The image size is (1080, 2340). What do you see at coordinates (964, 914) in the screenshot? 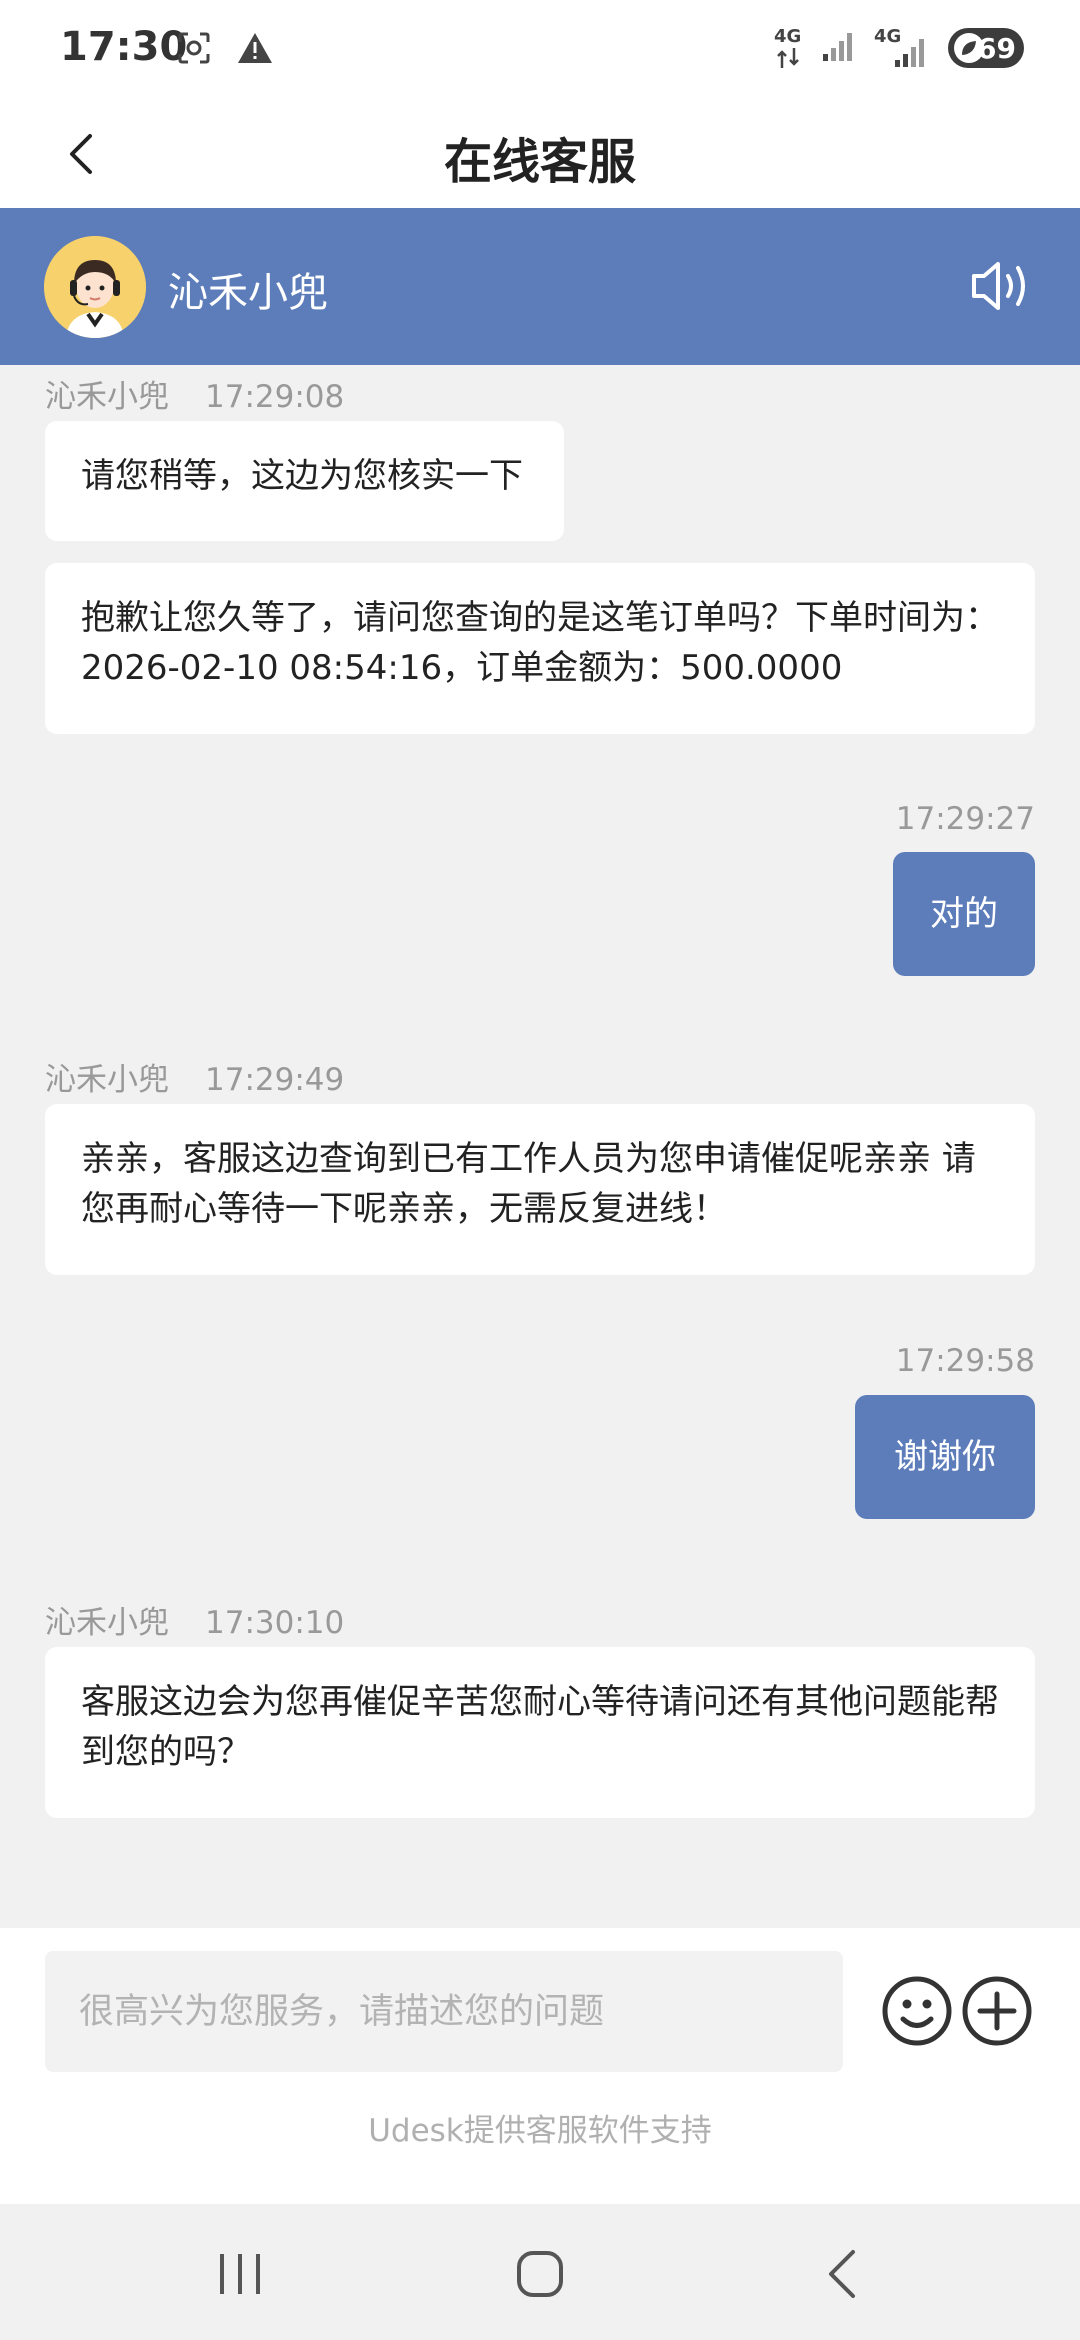
I see `outgoing-message: 对的` at bounding box center [964, 914].